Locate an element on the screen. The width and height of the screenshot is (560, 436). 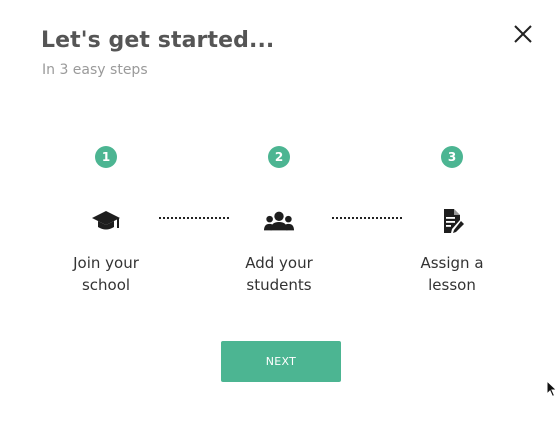
close-icon is located at coordinates (523, 34).